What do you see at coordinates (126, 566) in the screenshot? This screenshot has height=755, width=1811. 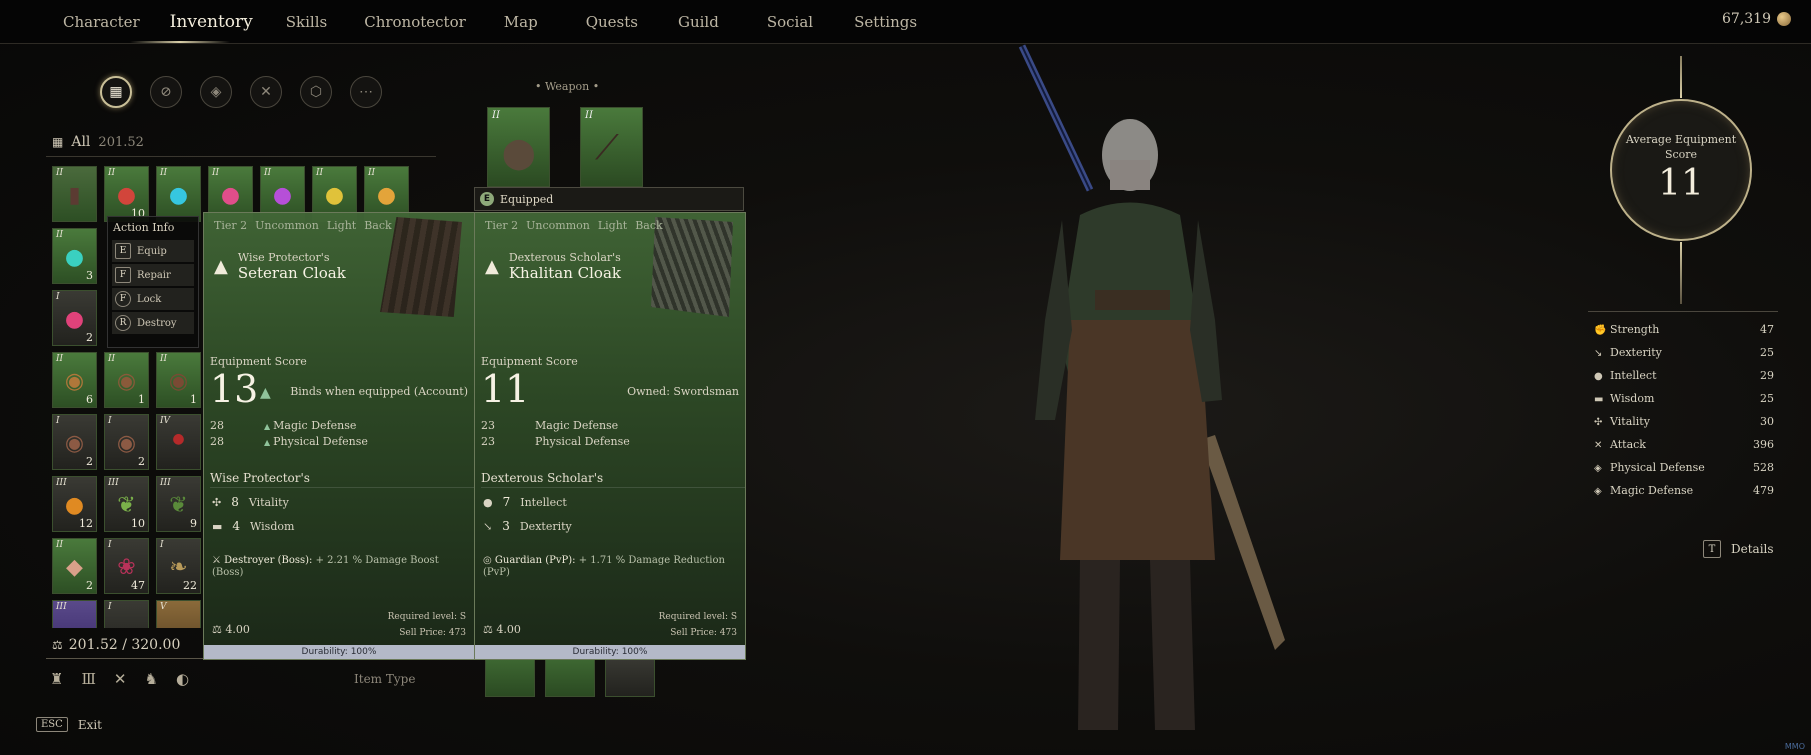 I see `inventory-slot: I ❀ 47` at bounding box center [126, 566].